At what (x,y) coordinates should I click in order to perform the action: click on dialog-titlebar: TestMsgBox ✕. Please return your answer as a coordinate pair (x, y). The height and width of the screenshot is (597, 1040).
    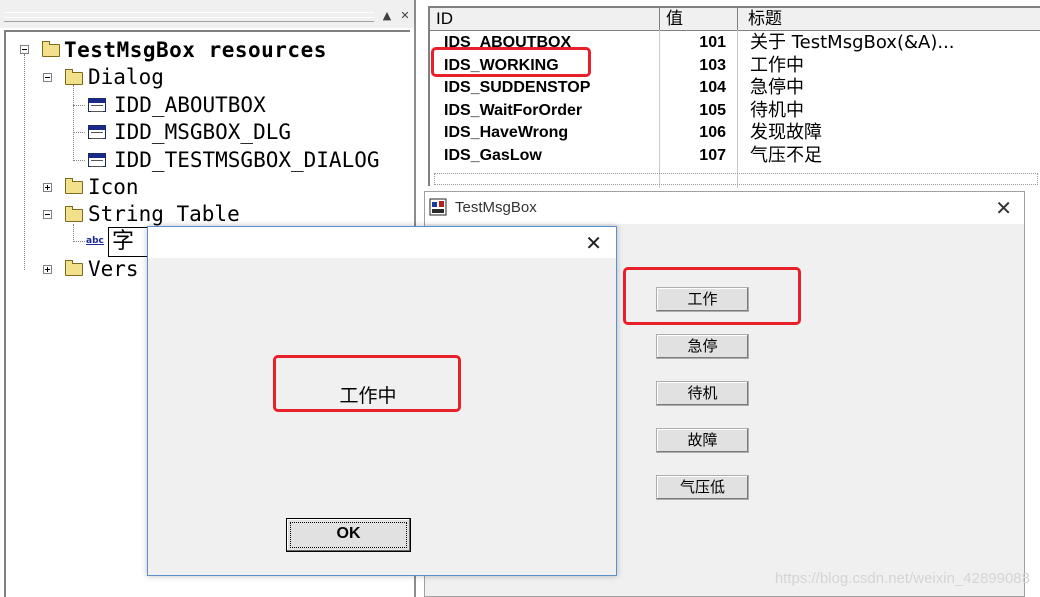
    Looking at the image, I should click on (724, 208).